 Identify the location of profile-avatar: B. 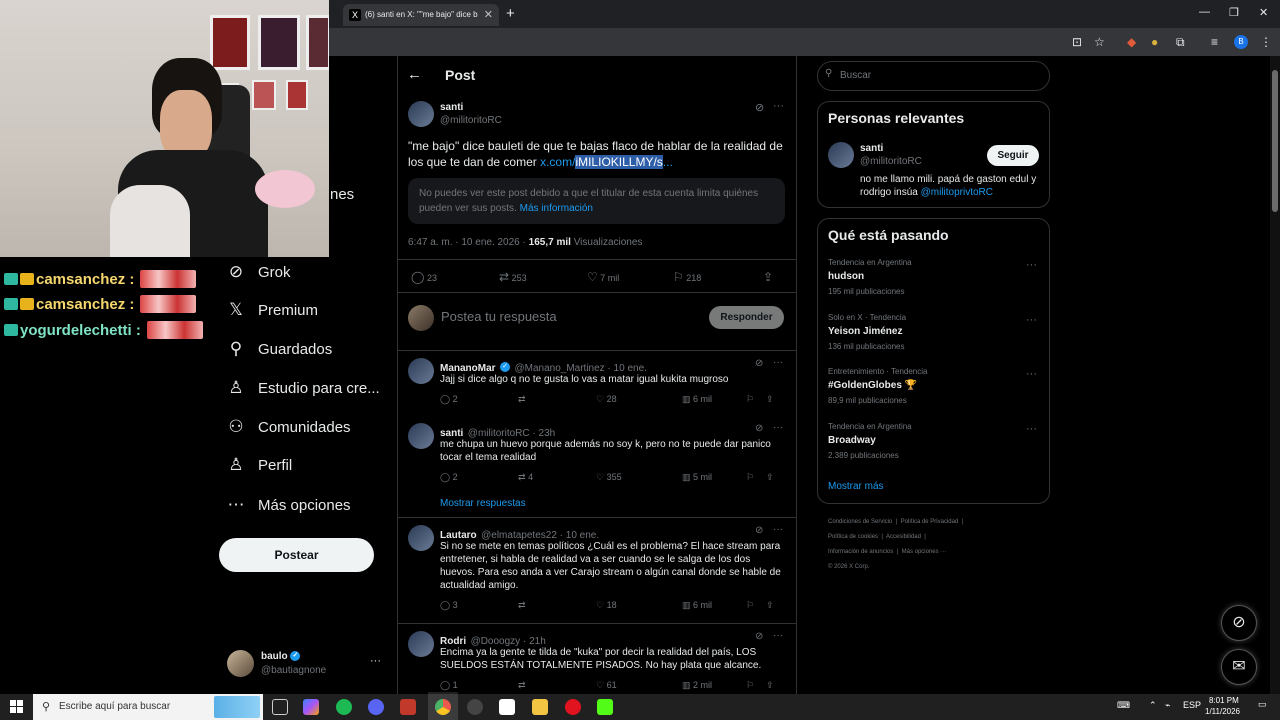
(1241, 42).